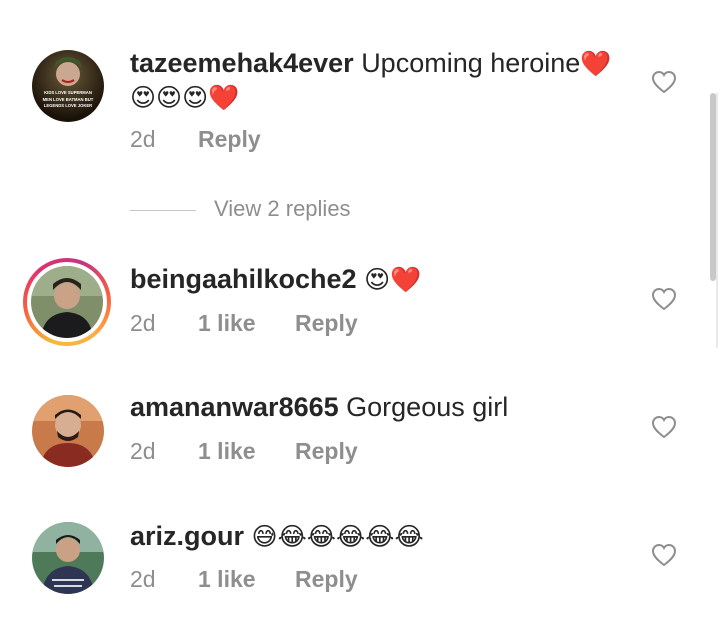 This screenshot has height=617, width=720. Describe the element at coordinates (68, 92) in the screenshot. I see `svg-text: KIDS LOVE SUPERMAN` at that location.